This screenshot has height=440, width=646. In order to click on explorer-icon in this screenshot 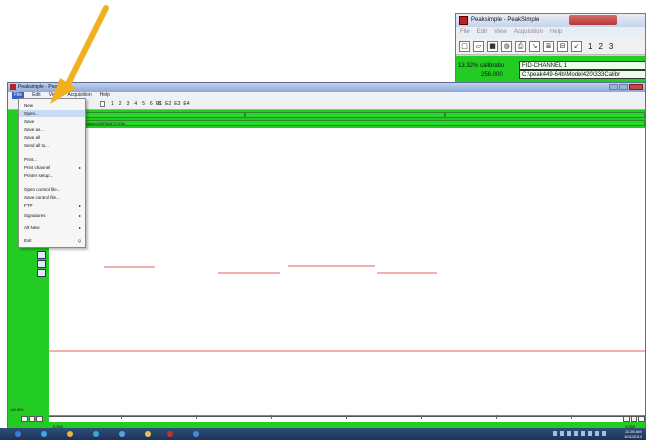, I will do `click(70, 434)`.